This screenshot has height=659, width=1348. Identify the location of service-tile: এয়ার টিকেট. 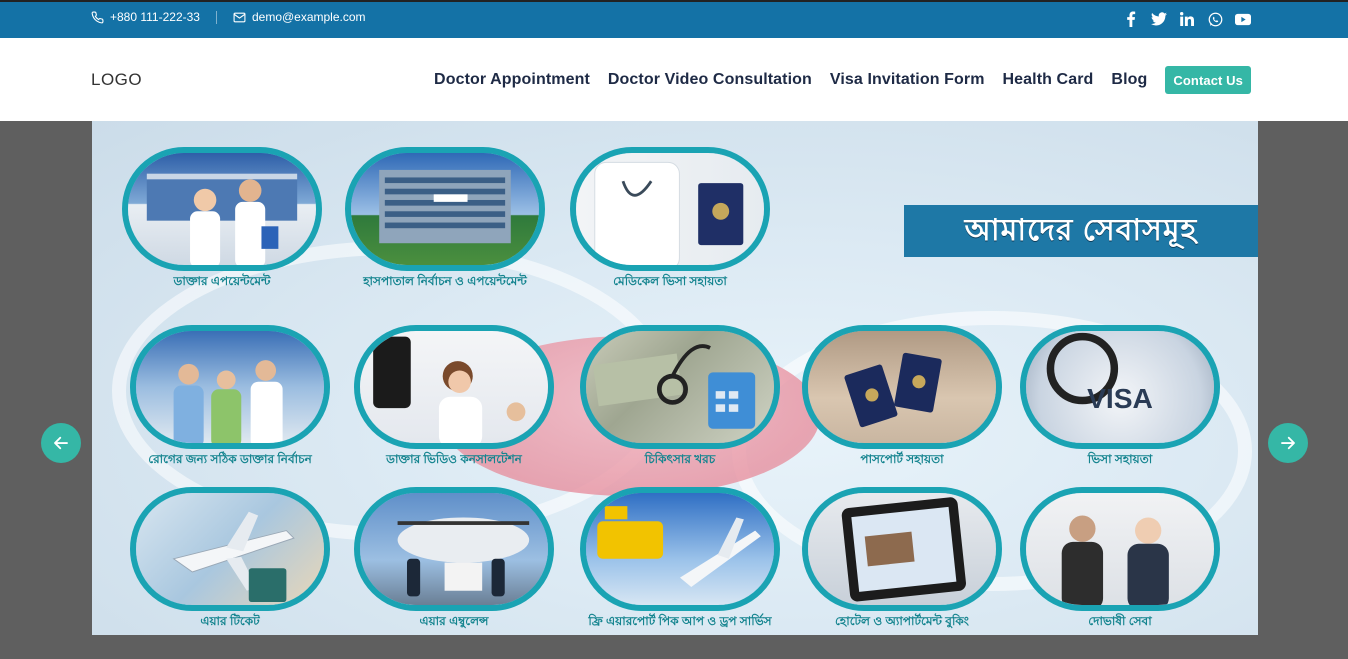
(230, 560).